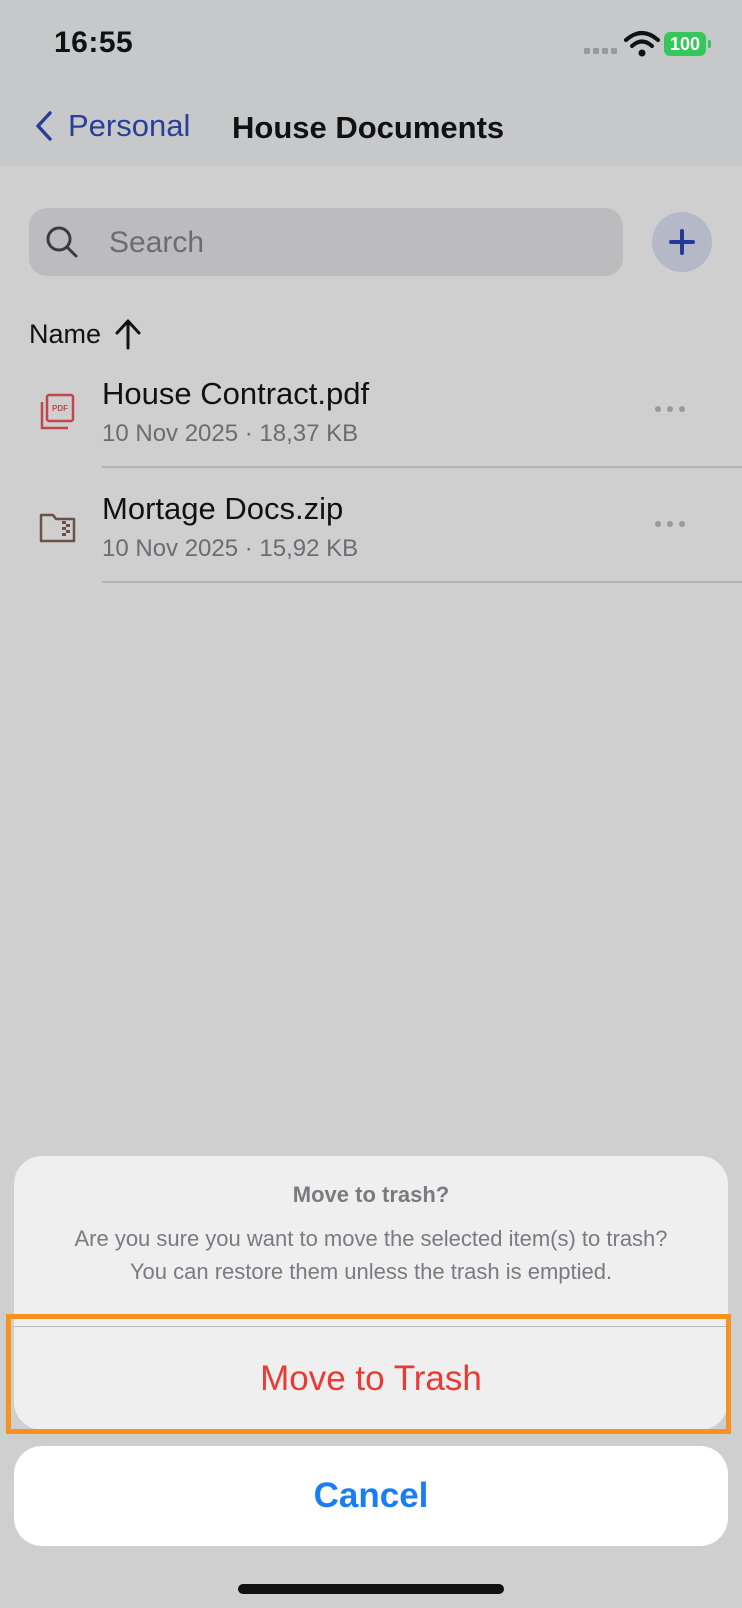 The width and height of the screenshot is (742, 1608). Describe the element at coordinates (371, 1378) in the screenshot. I see `move-to-trash-button: Move to Trash` at that location.